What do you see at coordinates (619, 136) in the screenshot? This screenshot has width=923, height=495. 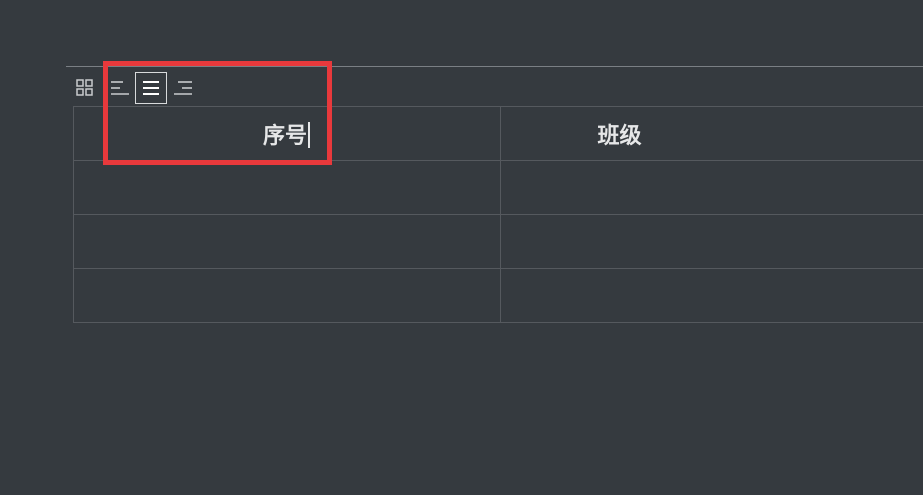 I see `header-label: 班级` at bounding box center [619, 136].